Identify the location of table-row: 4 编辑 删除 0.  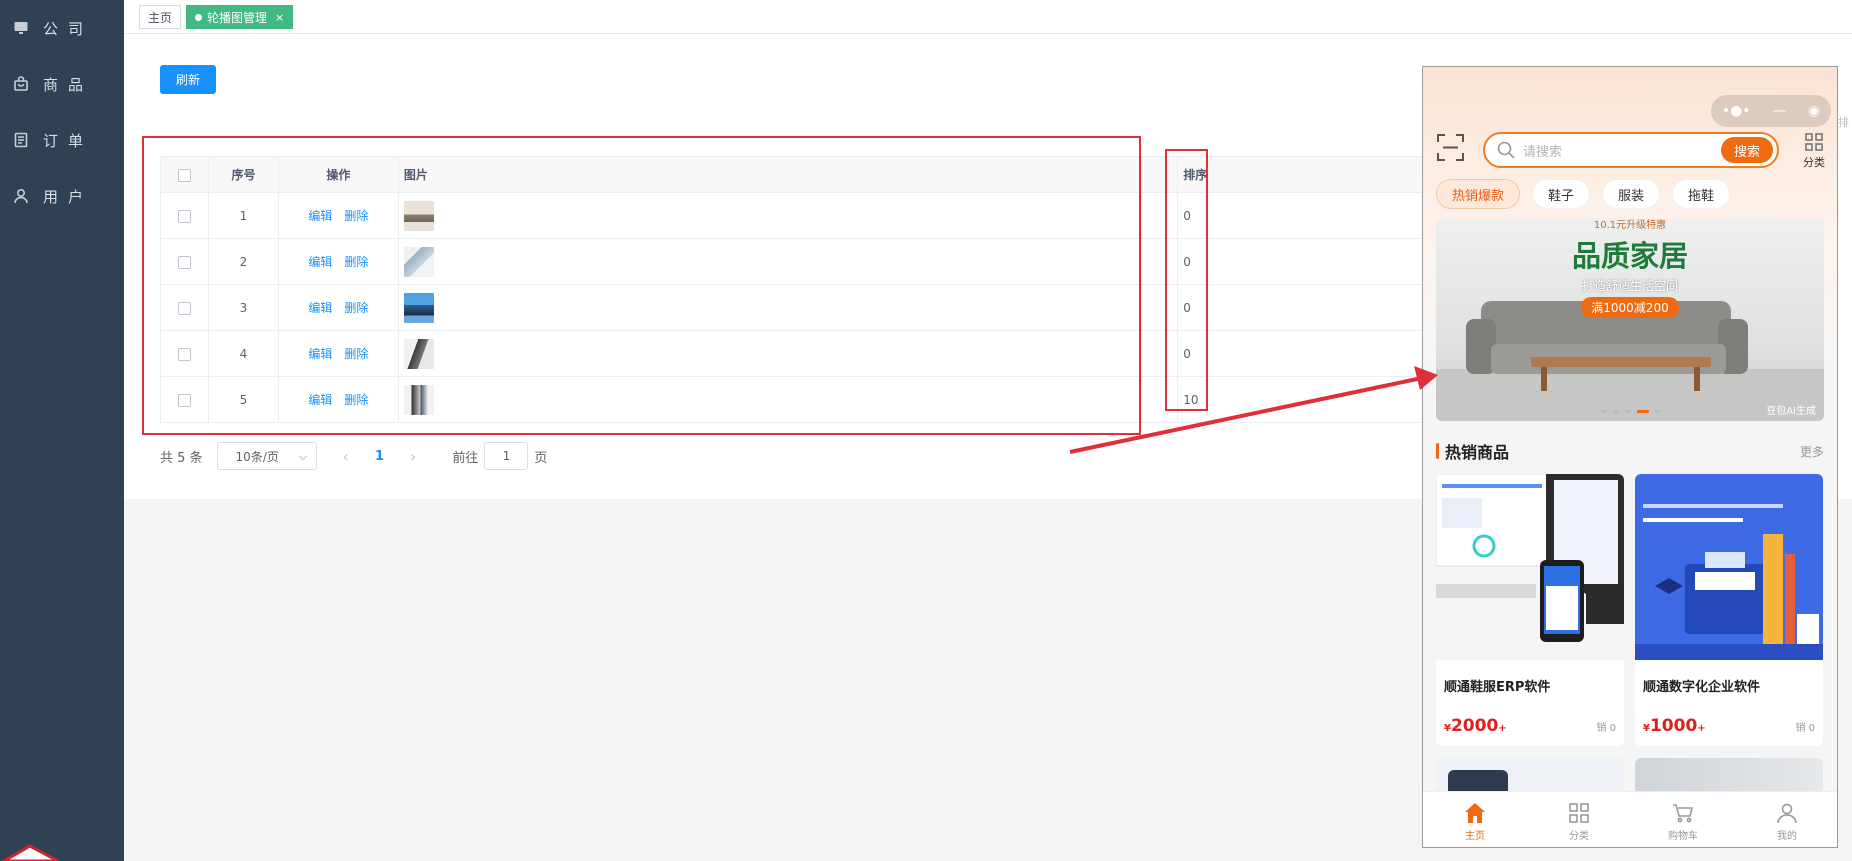
(860, 353).